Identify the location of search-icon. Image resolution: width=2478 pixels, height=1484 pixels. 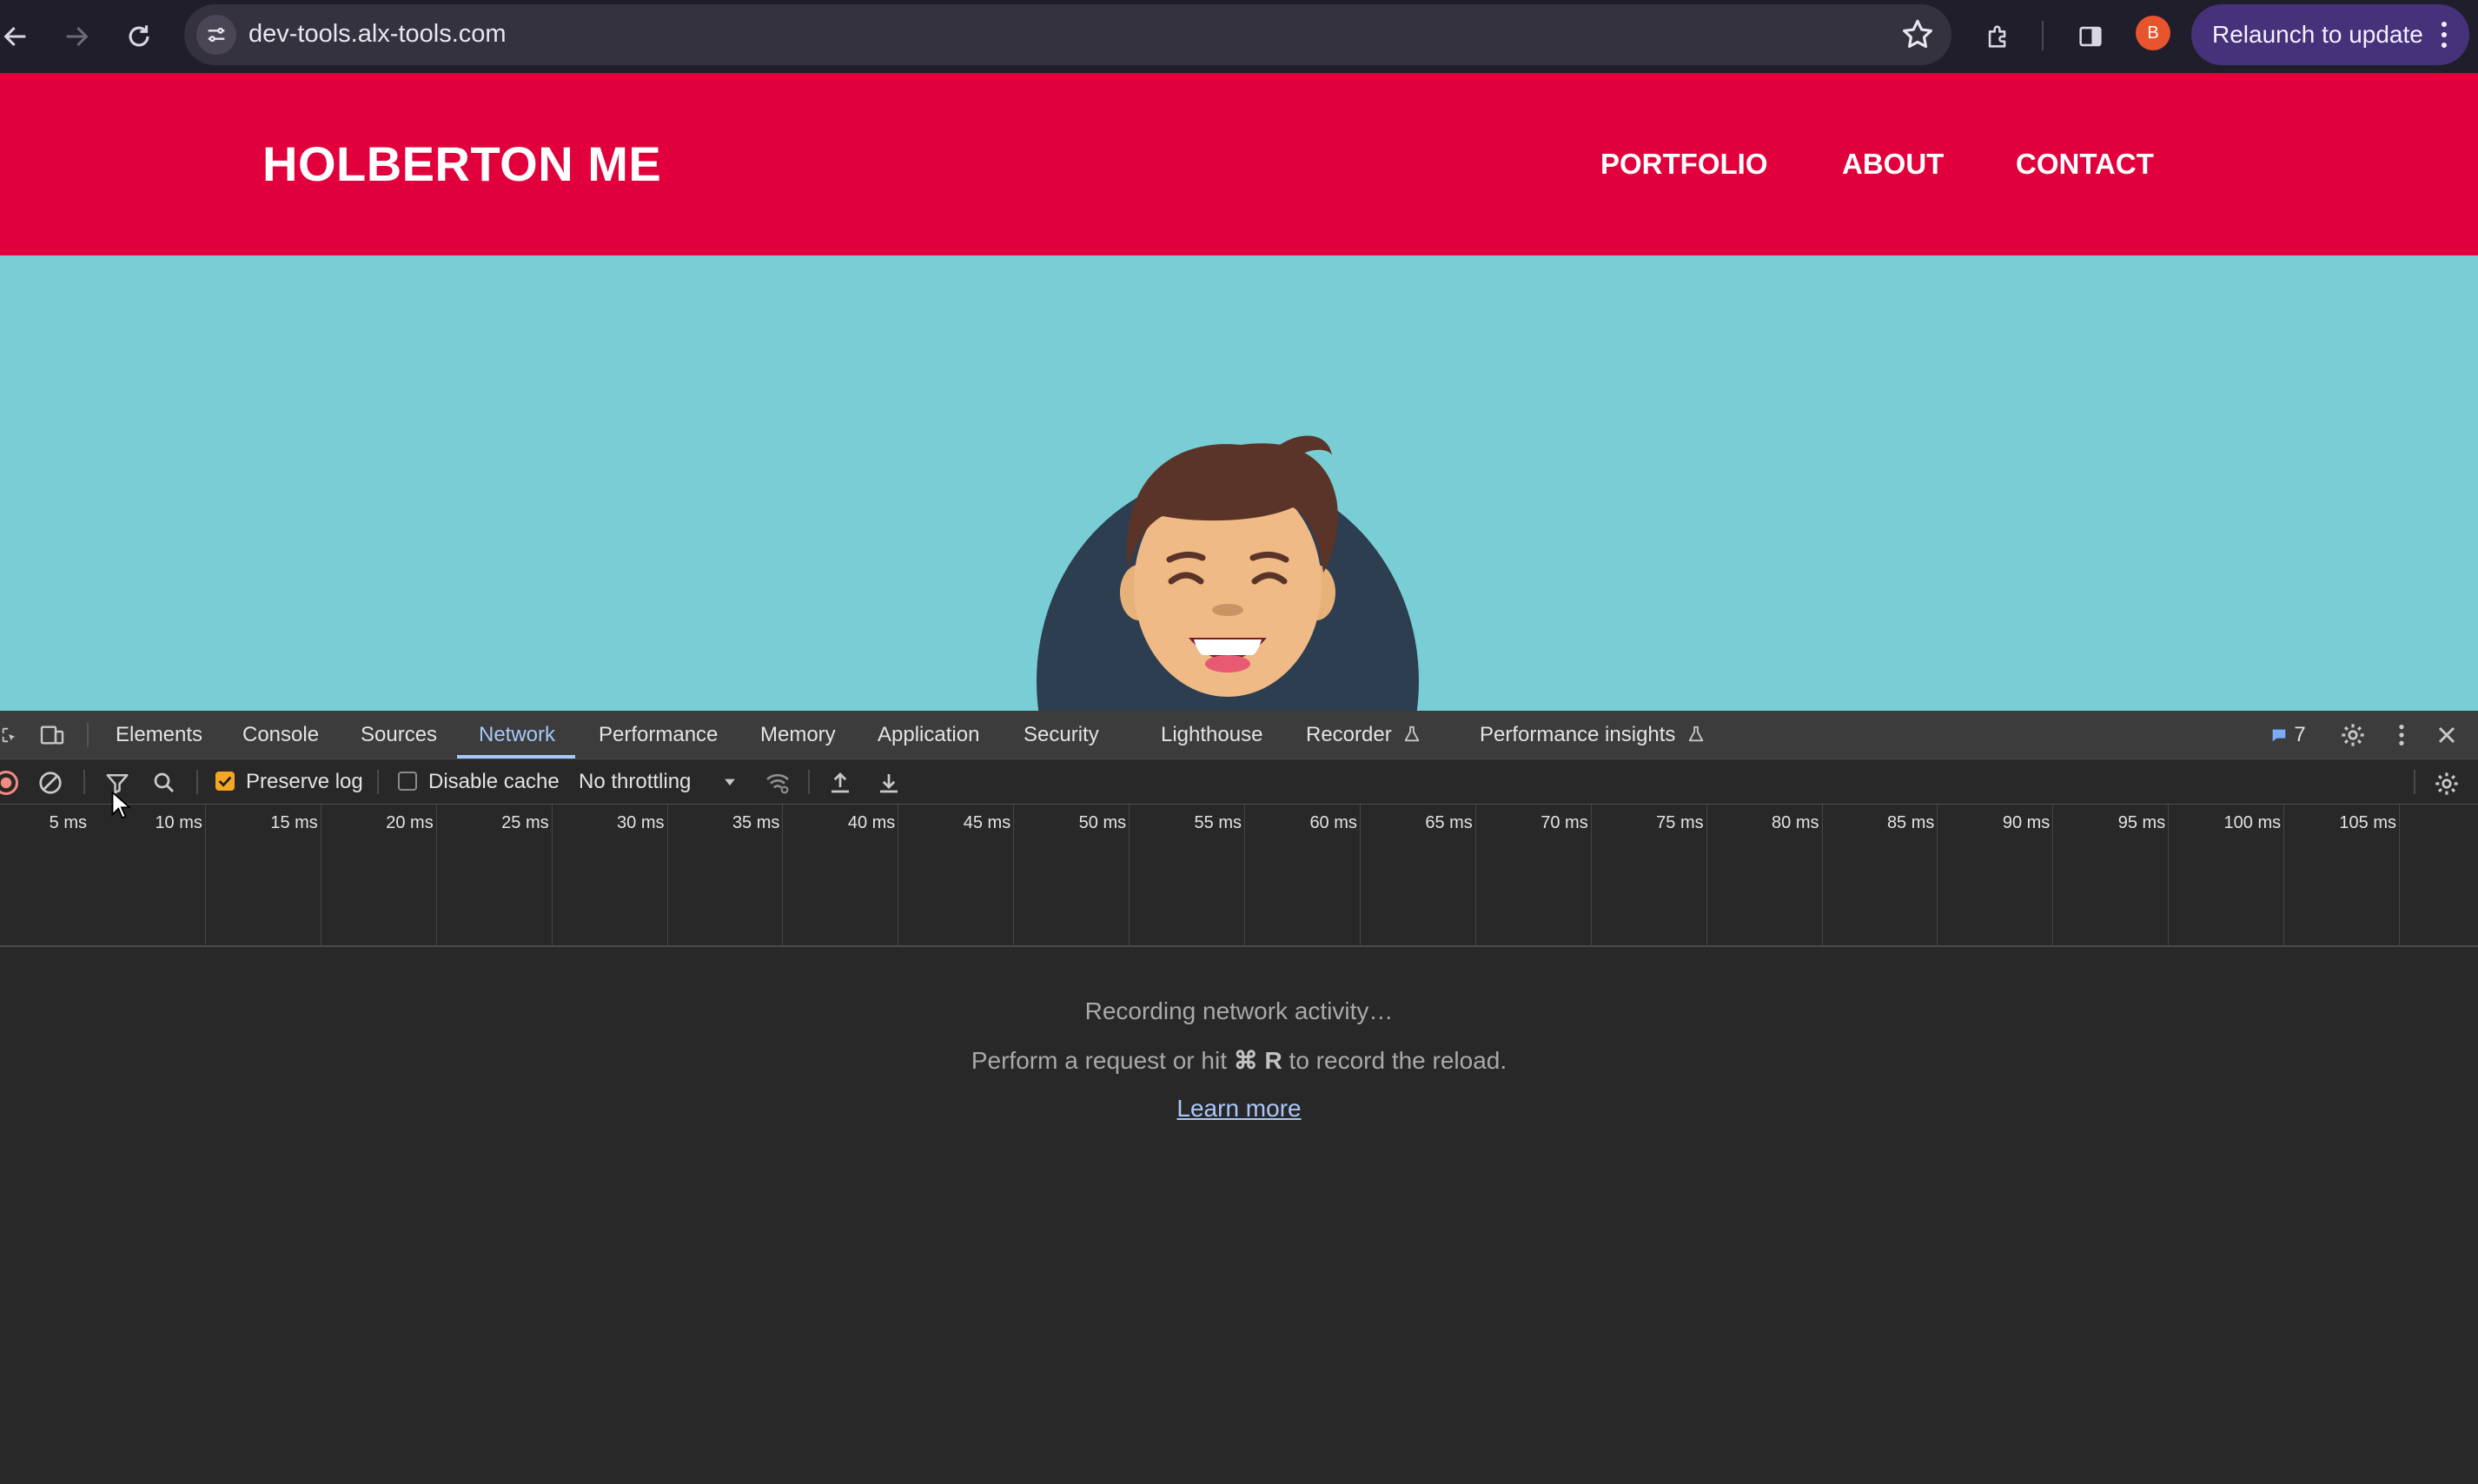
(164, 782).